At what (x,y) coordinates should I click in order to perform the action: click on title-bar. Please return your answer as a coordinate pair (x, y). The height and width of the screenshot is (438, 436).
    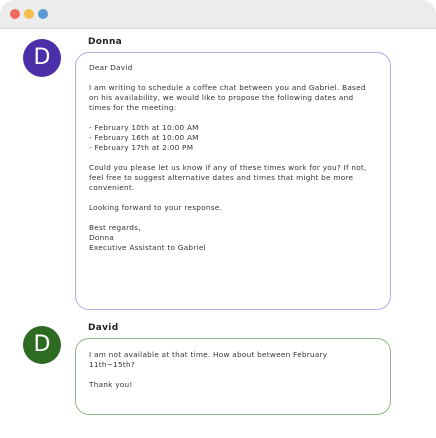
    Looking at the image, I should click on (218, 14).